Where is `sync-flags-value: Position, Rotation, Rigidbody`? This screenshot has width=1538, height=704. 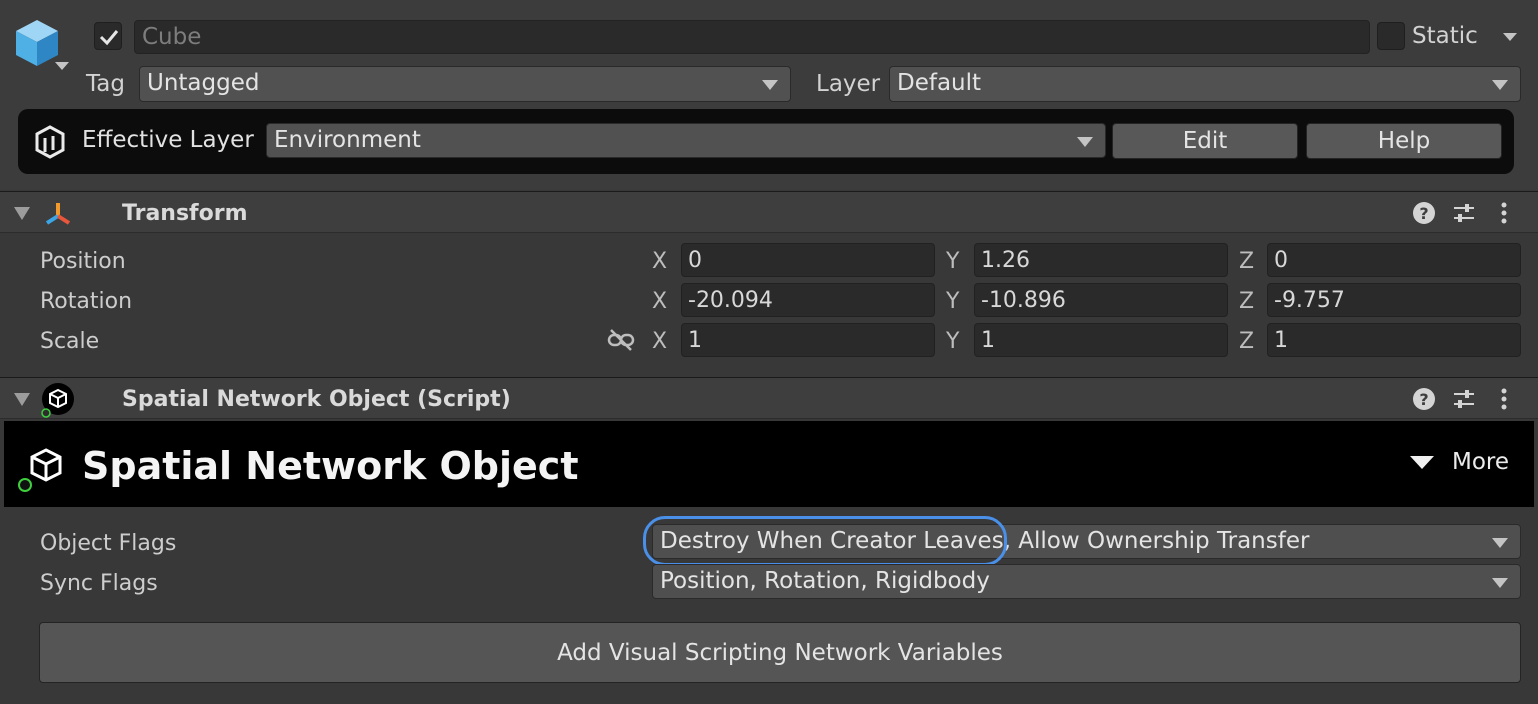 sync-flags-value: Position, Rotation, Rigidbody is located at coordinates (825, 581).